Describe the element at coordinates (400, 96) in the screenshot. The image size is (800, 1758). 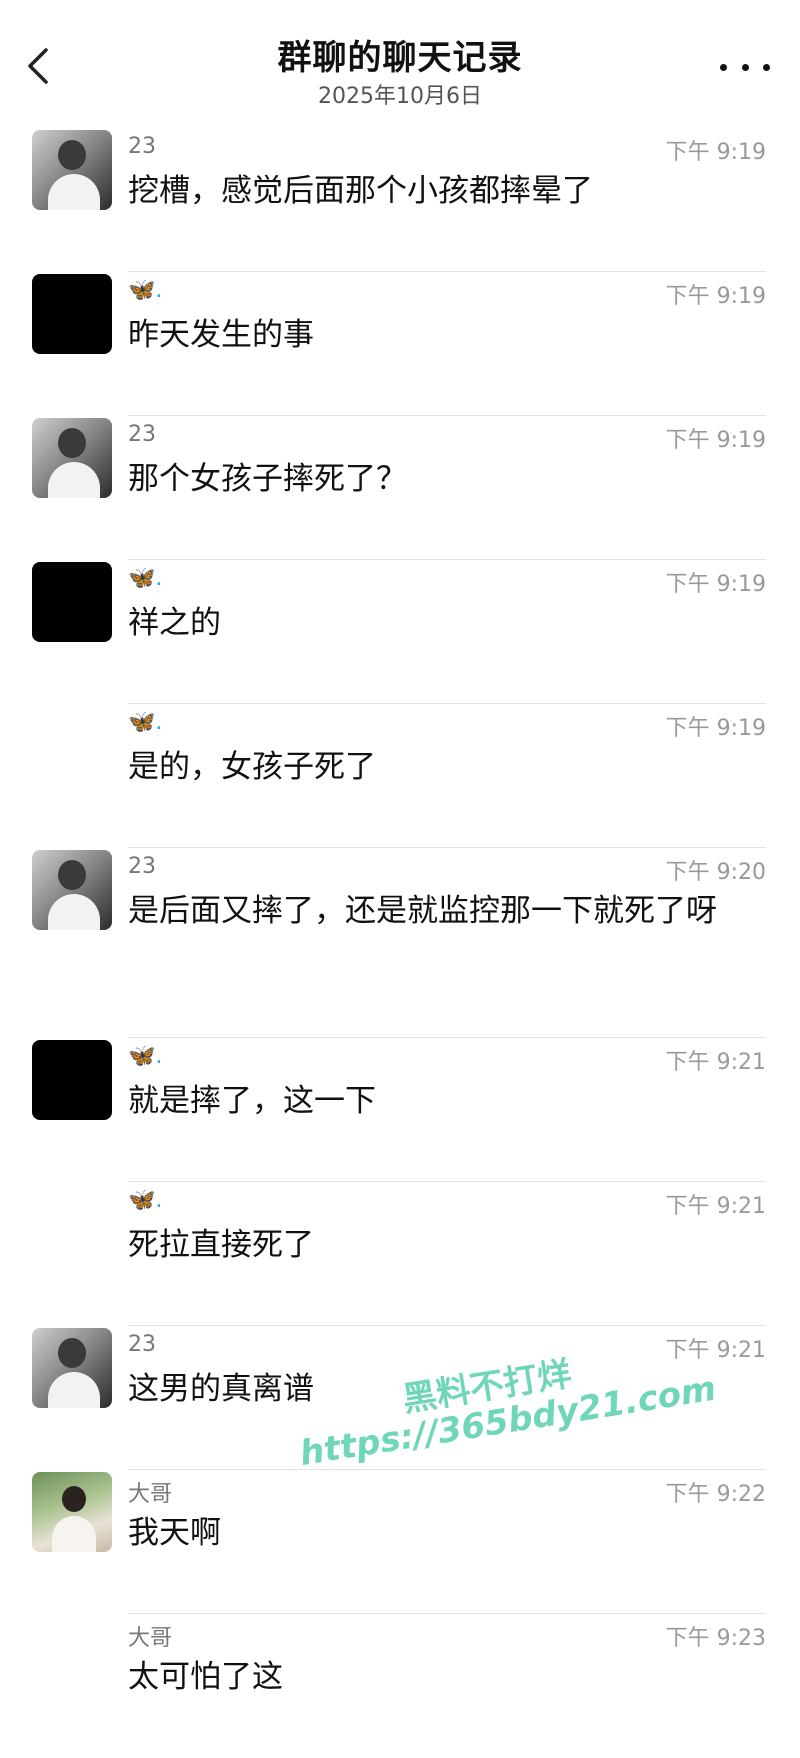
I see `chat-date: 2025年10月6日` at that location.